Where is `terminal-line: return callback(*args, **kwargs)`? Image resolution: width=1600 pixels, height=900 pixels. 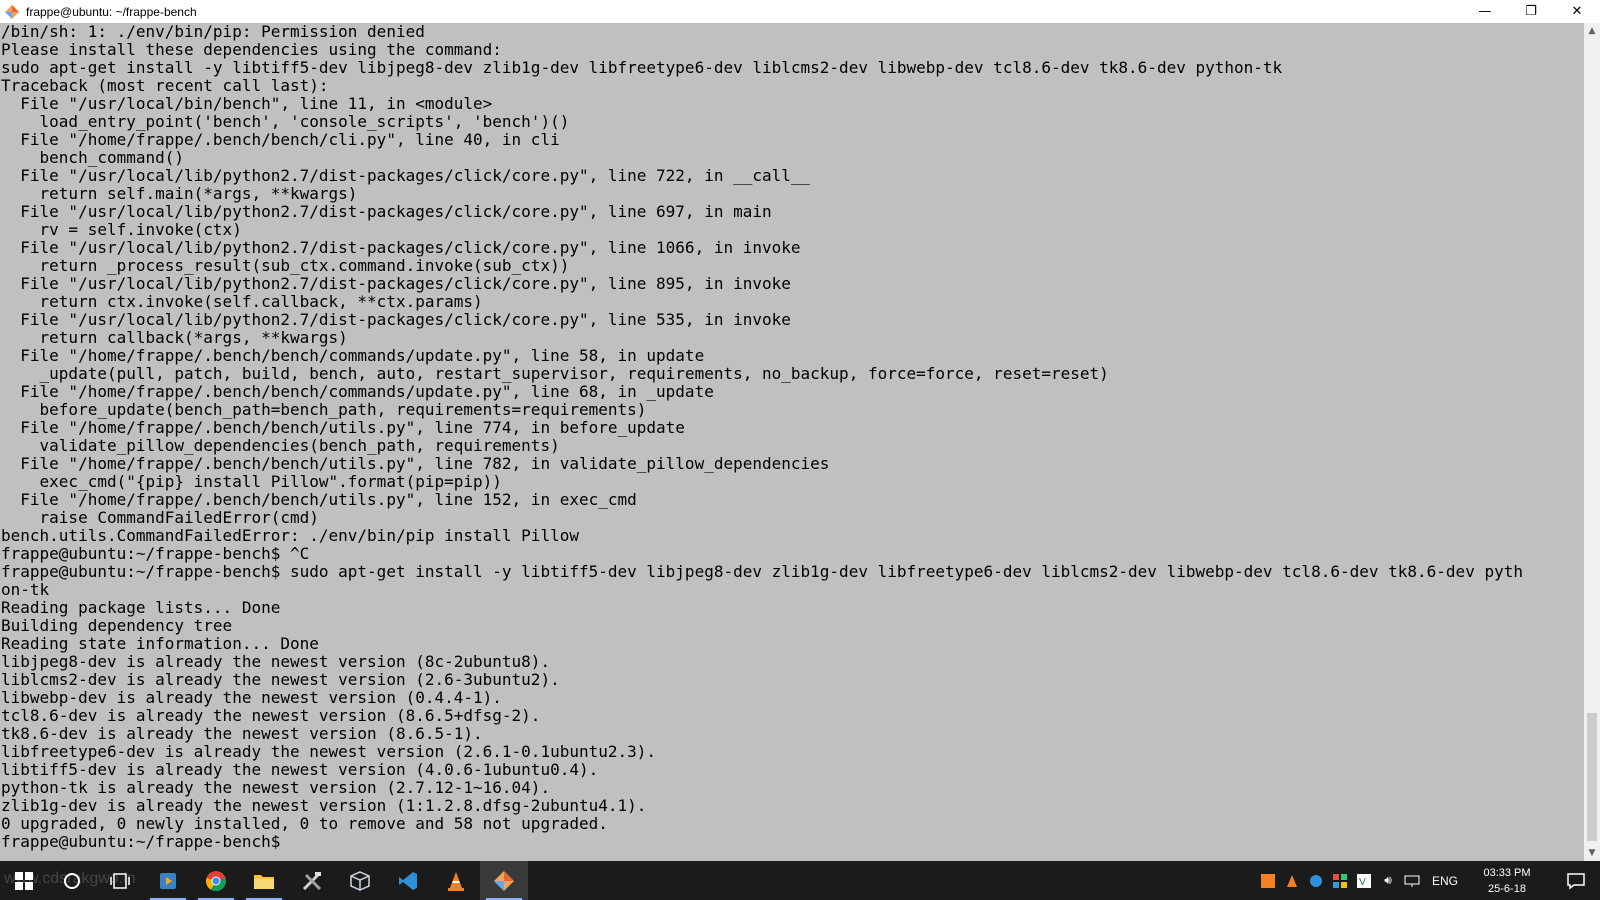 terminal-line: return callback(*args, **kwargs) is located at coordinates (174, 338).